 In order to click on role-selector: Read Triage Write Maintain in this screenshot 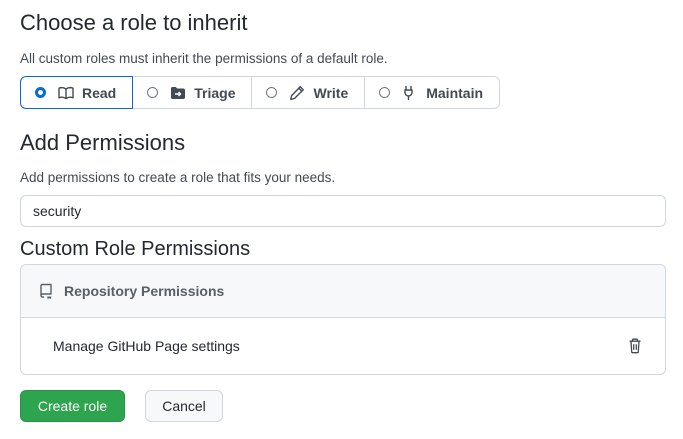, I will do `click(260, 92)`.